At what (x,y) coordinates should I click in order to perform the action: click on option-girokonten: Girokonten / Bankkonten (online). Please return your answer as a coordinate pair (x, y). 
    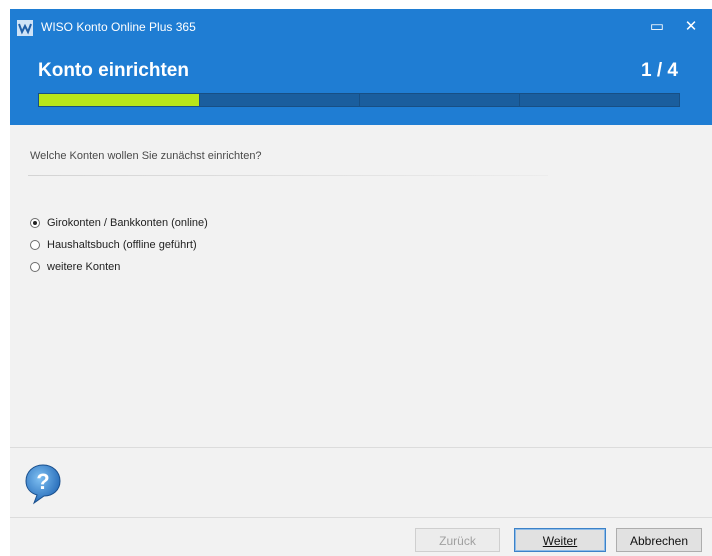
    Looking at the image, I should click on (119, 223).